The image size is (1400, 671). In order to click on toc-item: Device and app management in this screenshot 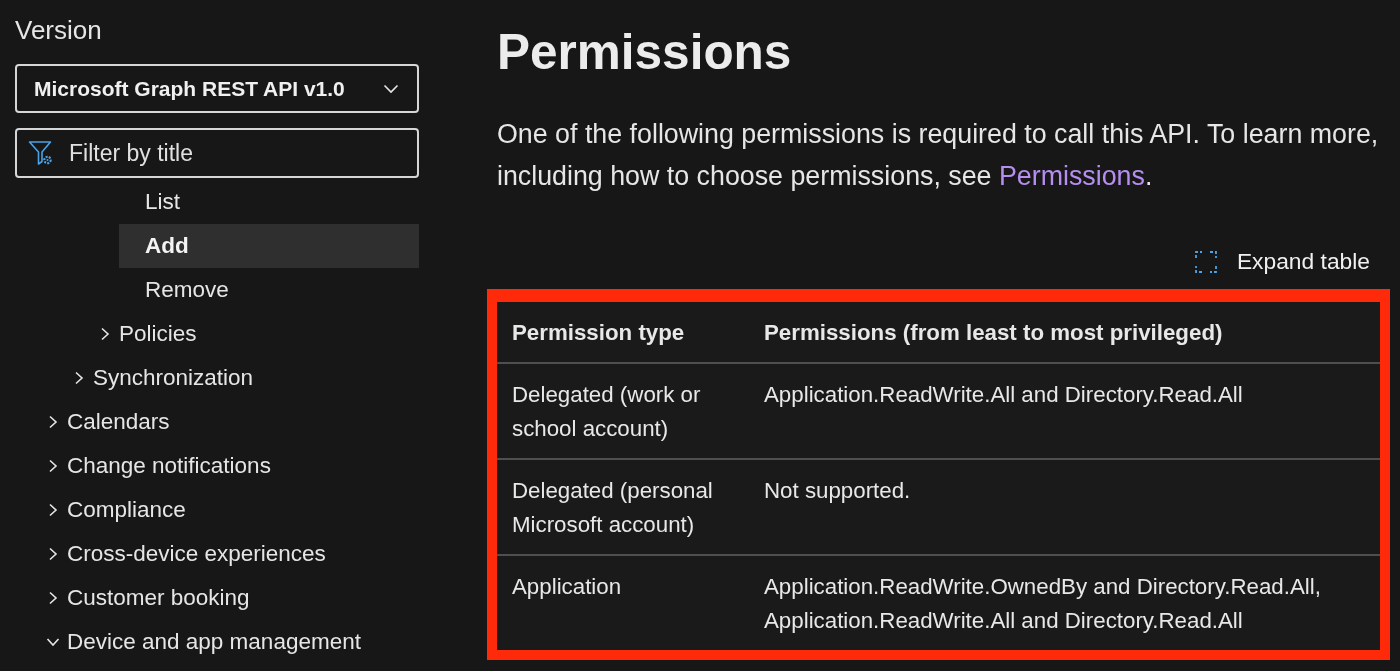, I will do `click(230, 642)`.